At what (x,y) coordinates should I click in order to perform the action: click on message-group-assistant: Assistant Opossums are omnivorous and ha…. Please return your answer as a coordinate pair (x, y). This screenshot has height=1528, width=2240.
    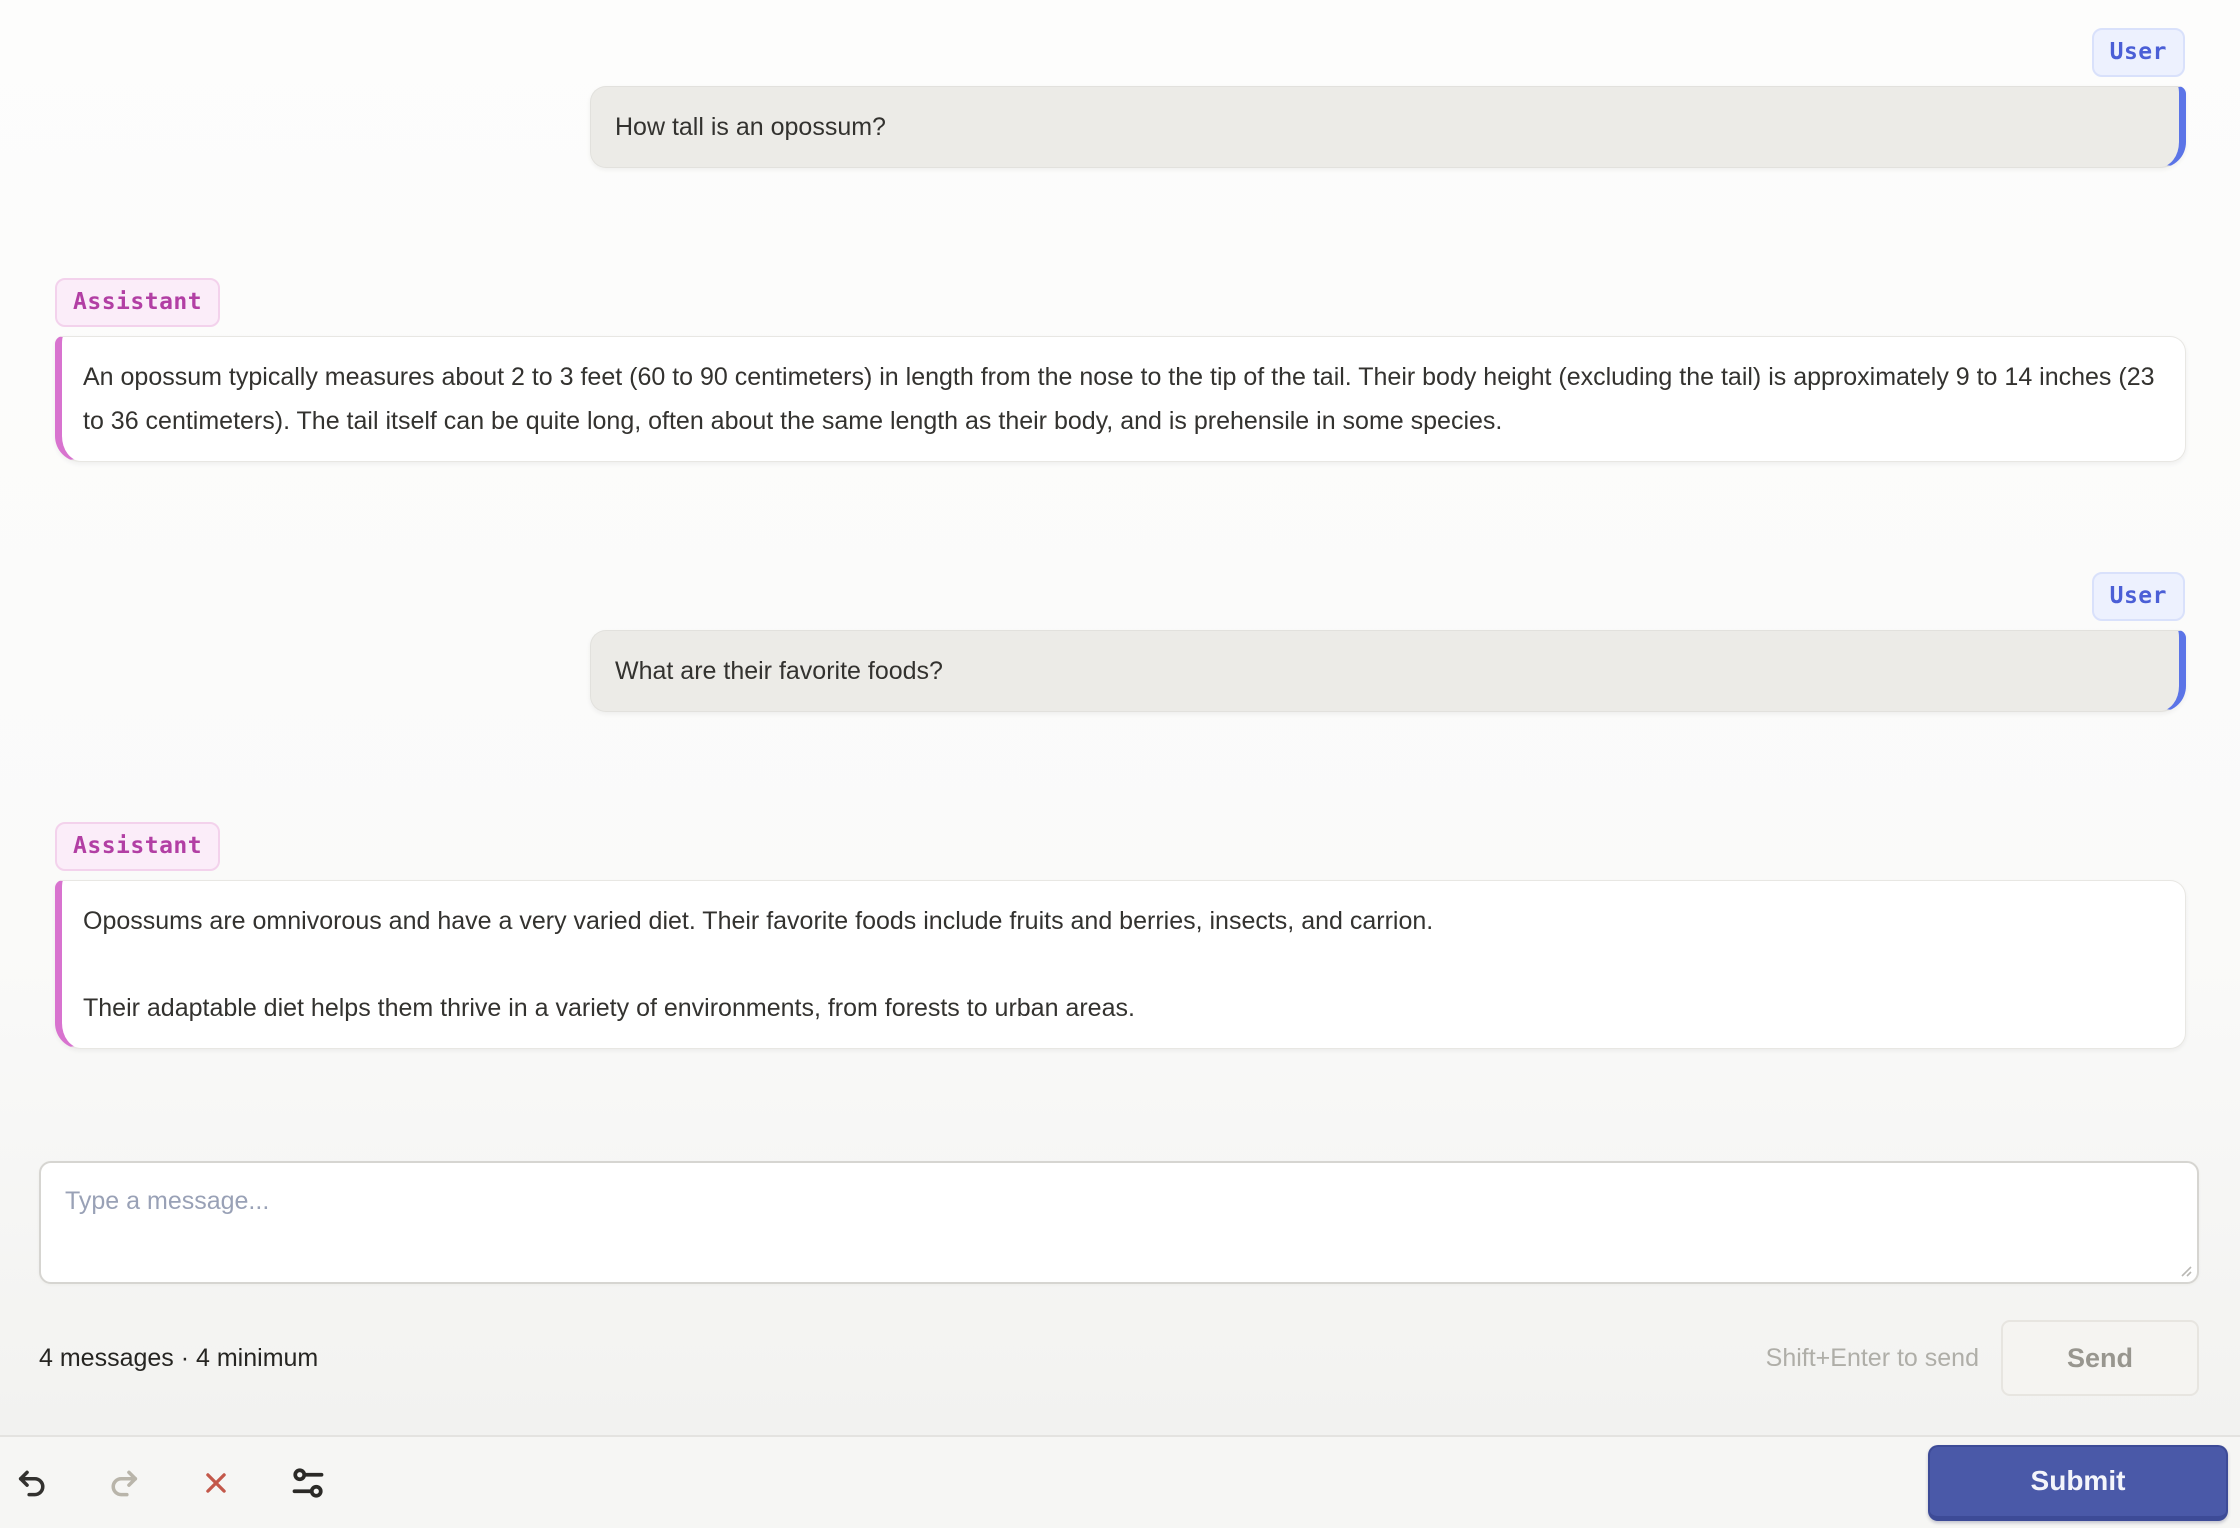
    Looking at the image, I should click on (1120, 935).